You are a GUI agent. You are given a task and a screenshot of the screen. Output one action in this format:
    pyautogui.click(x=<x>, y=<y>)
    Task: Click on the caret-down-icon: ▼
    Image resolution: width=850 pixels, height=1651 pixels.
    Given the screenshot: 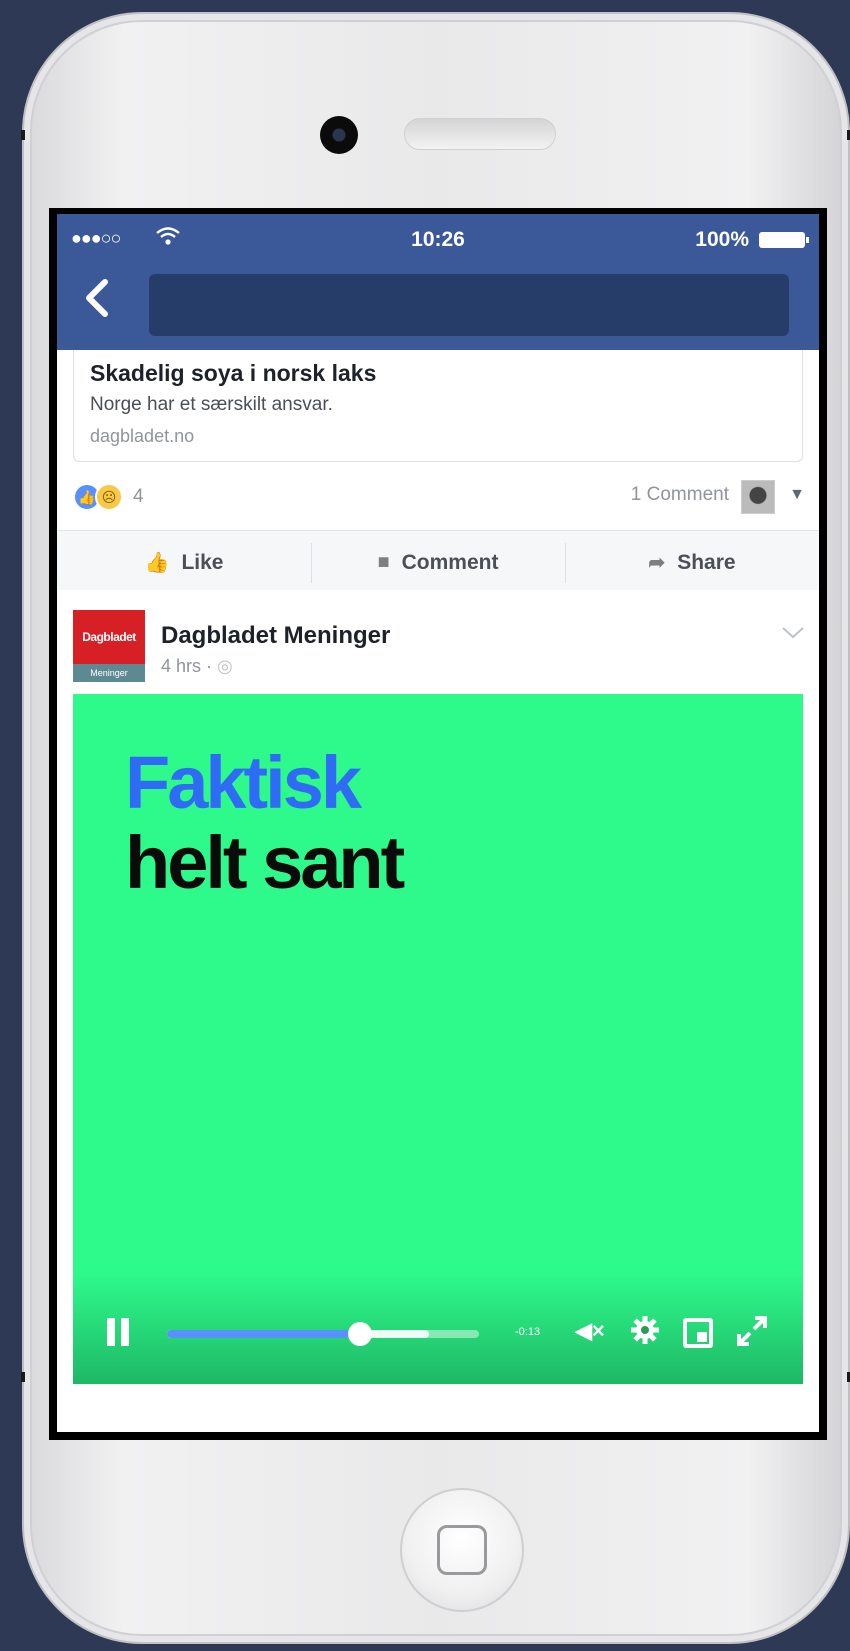 What is the action you would take?
    pyautogui.click(x=797, y=495)
    